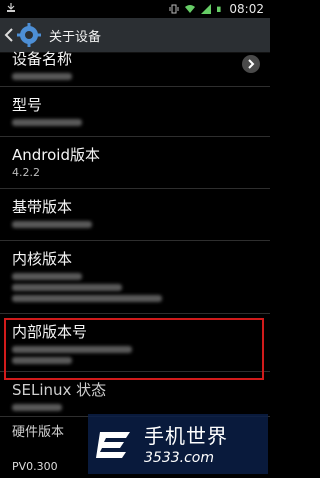  What do you see at coordinates (186, 436) in the screenshot?
I see `watermark-brand: 手机世界` at bounding box center [186, 436].